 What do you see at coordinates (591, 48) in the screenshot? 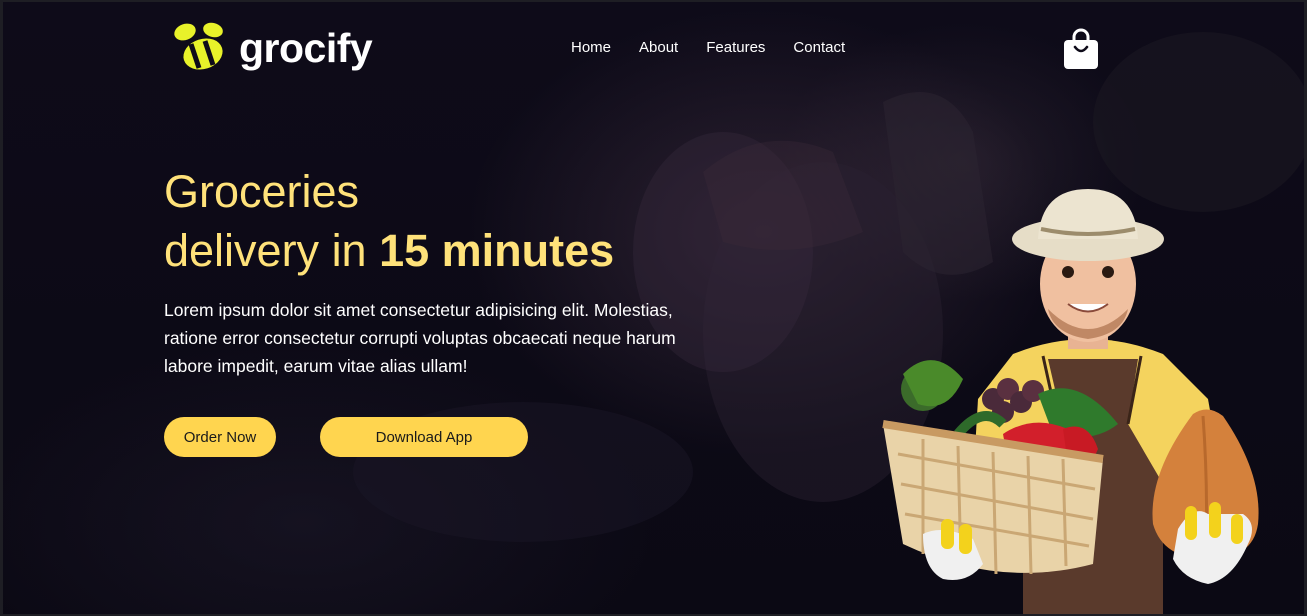
I see `nav-home: Home` at bounding box center [591, 48].